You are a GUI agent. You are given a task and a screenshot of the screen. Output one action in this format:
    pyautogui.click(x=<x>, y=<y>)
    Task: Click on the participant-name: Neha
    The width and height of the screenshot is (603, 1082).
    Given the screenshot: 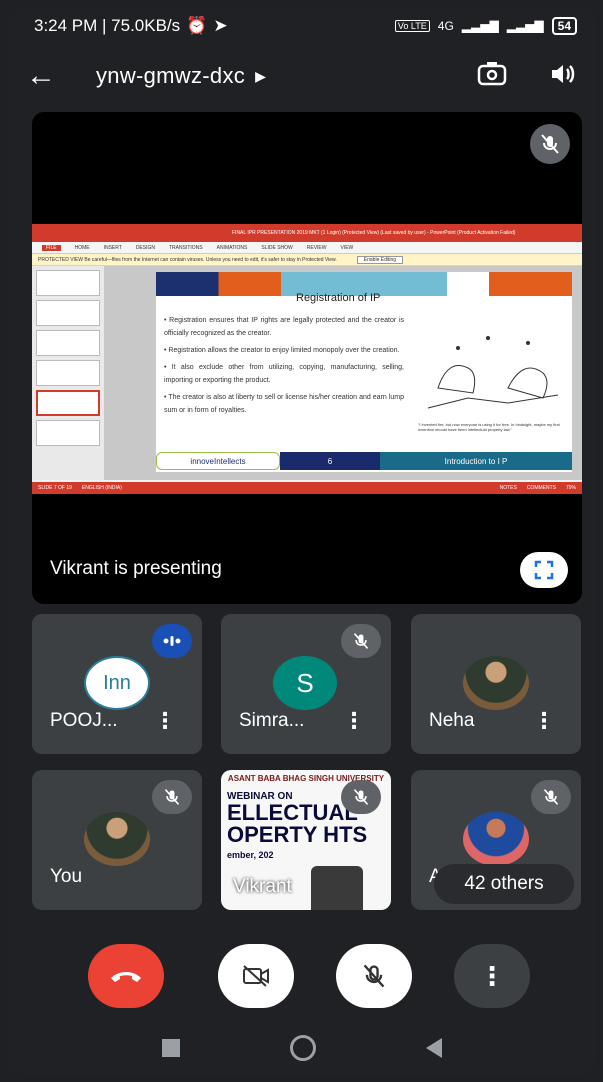 What is the action you would take?
    pyautogui.click(x=452, y=720)
    